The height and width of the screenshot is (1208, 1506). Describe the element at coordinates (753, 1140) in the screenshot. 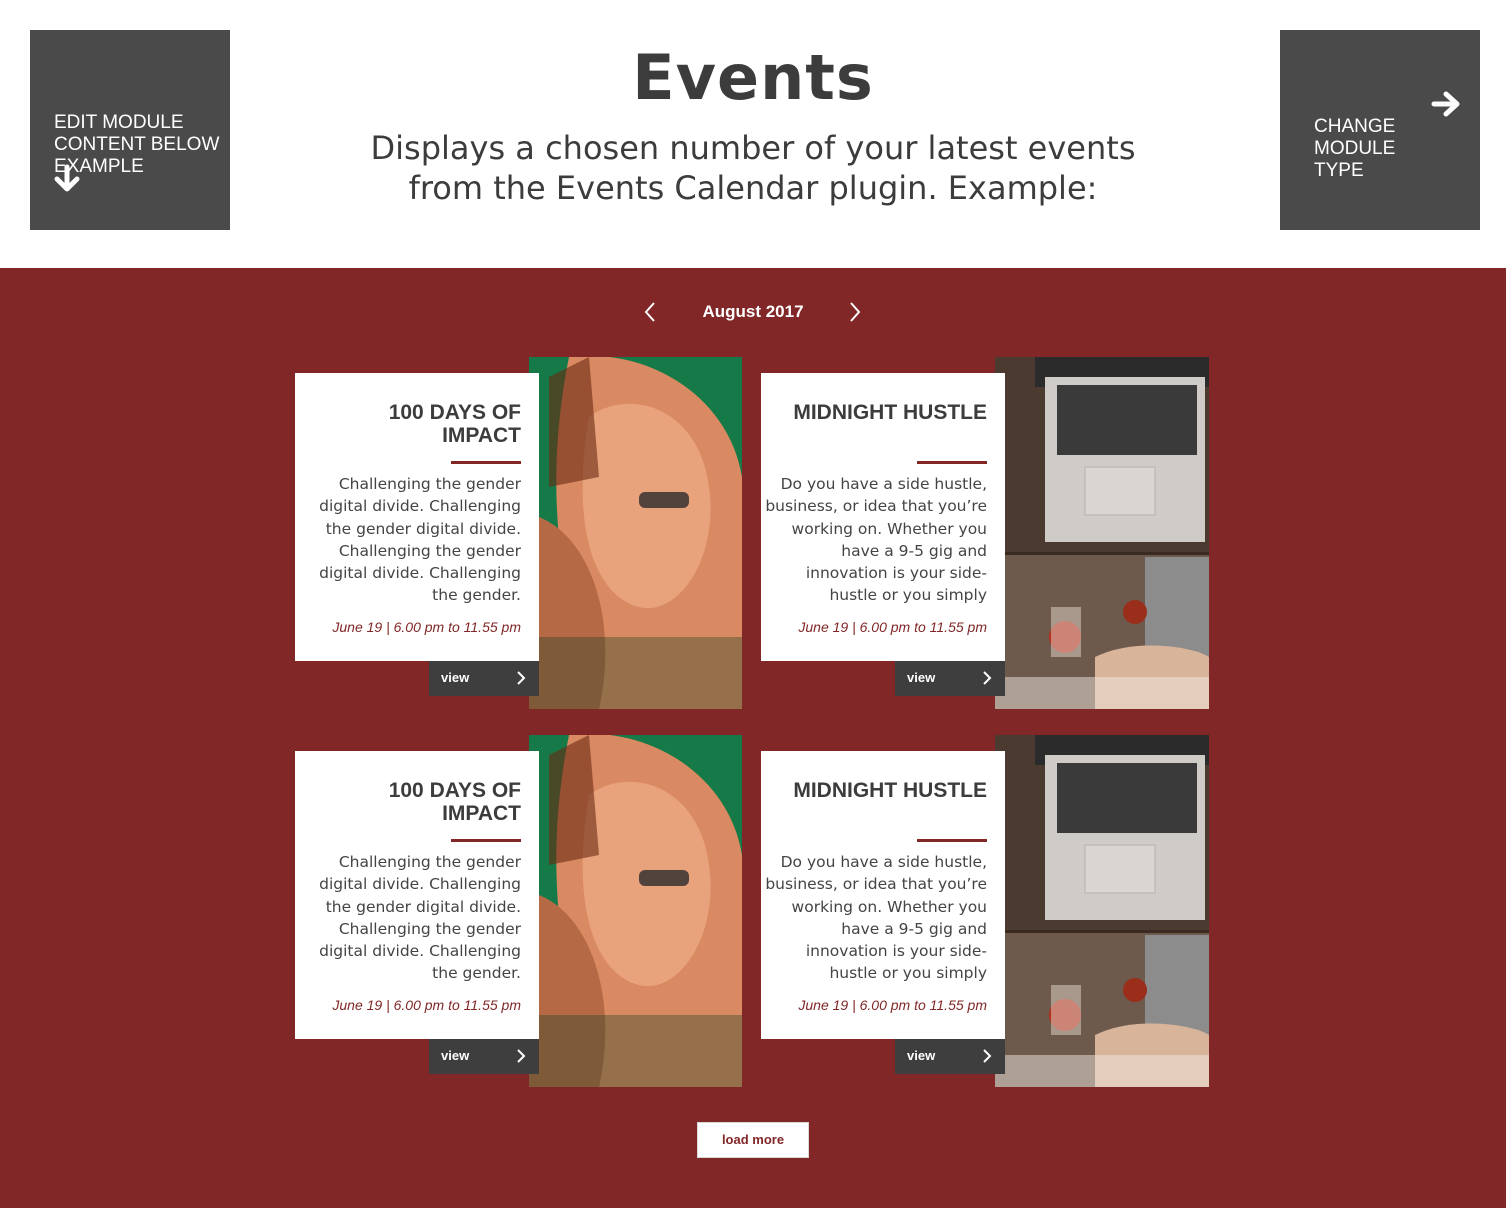

I see `load-more-button: load more` at that location.